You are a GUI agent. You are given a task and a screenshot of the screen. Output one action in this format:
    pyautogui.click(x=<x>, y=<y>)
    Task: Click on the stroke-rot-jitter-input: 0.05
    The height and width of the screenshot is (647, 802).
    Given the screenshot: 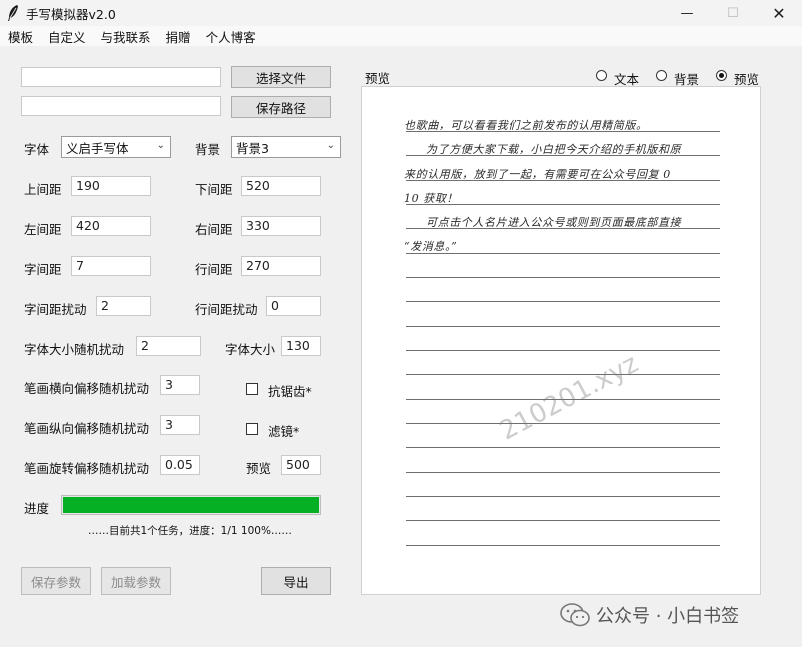 What is the action you would take?
    pyautogui.click(x=180, y=465)
    